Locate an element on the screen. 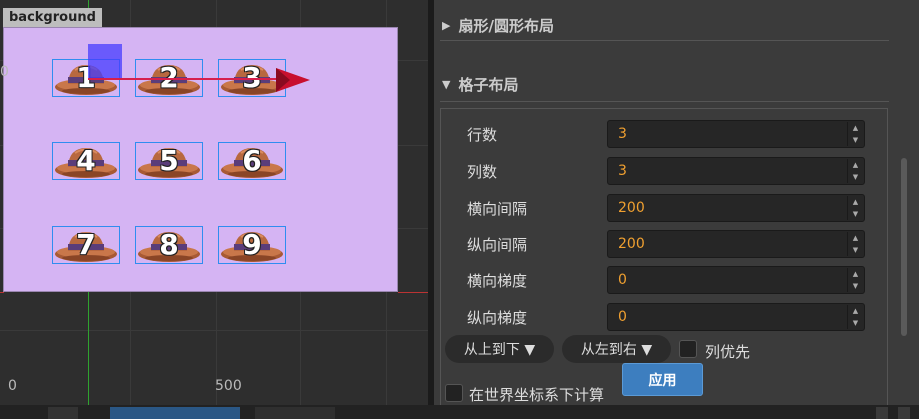  section-title: 格子布局 is located at coordinates (488, 84).